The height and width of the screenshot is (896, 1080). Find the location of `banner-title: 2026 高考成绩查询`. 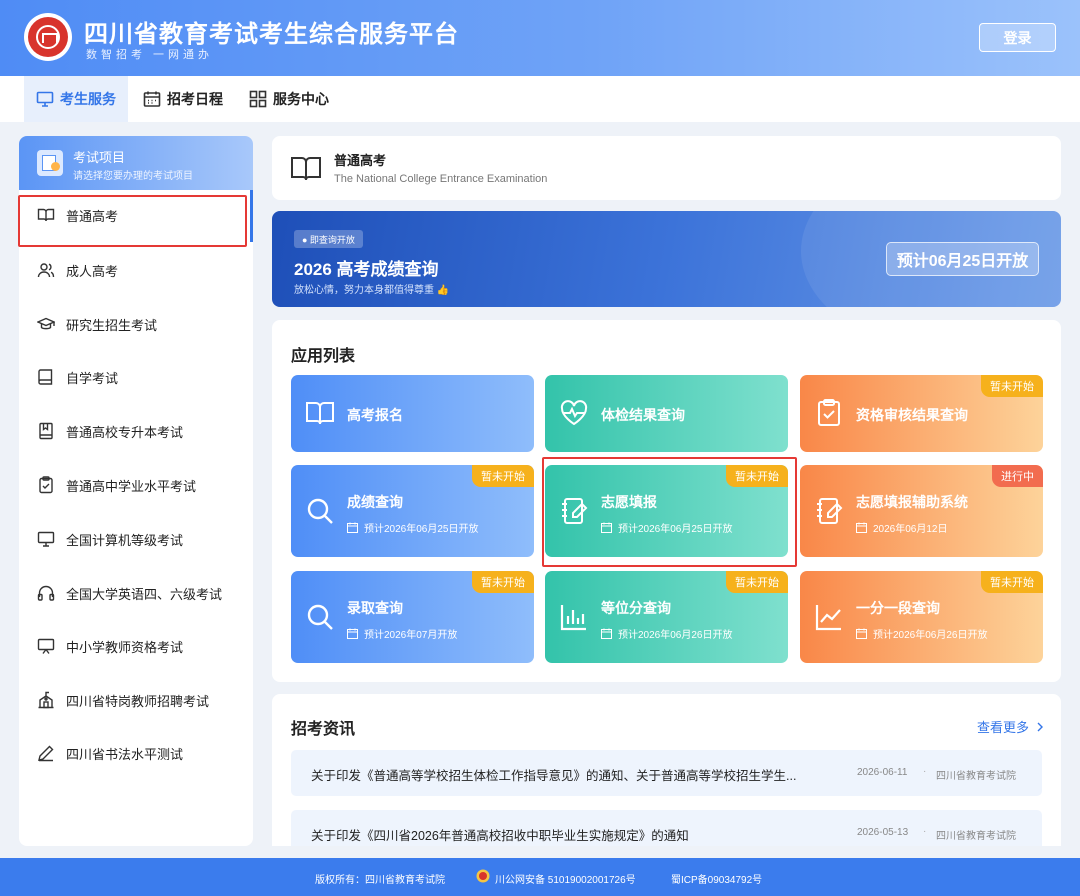

banner-title: 2026 高考成绩查询 is located at coordinates (366, 269).